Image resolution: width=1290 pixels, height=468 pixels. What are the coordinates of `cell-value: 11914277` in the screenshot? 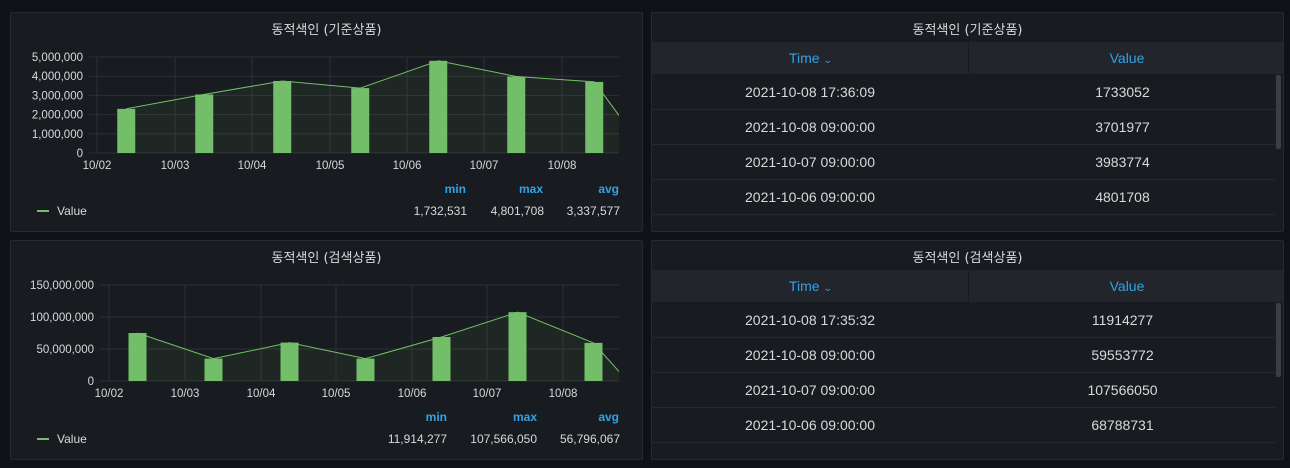 It's located at (1122, 320).